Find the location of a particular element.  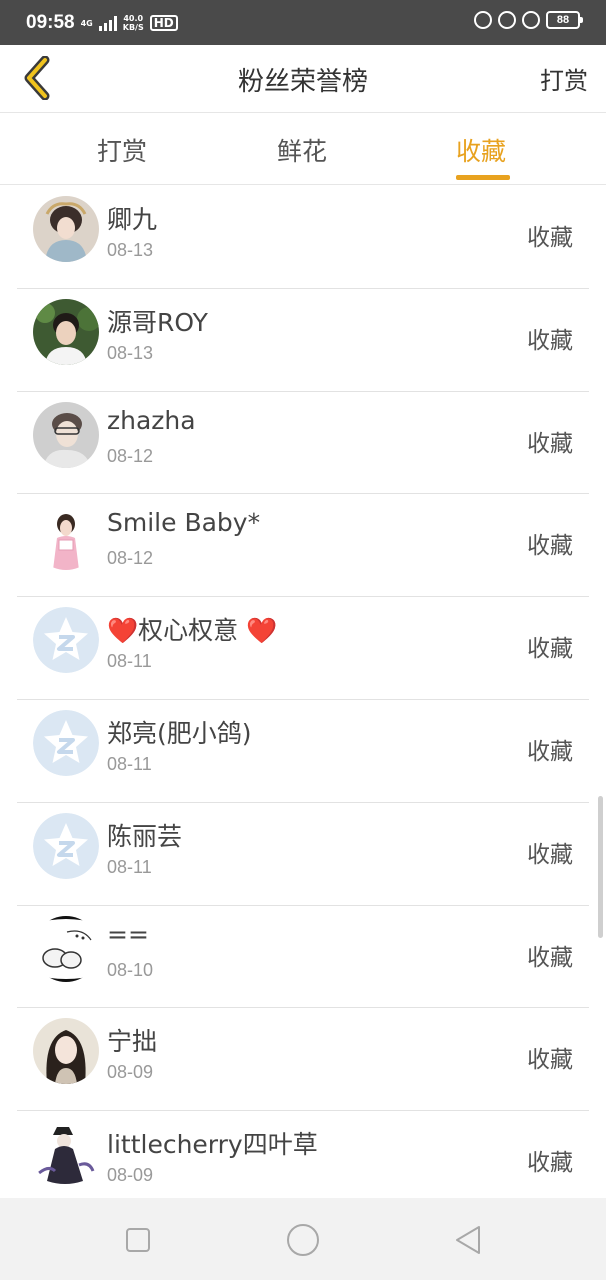

network-type: 4G is located at coordinates (86, 23).